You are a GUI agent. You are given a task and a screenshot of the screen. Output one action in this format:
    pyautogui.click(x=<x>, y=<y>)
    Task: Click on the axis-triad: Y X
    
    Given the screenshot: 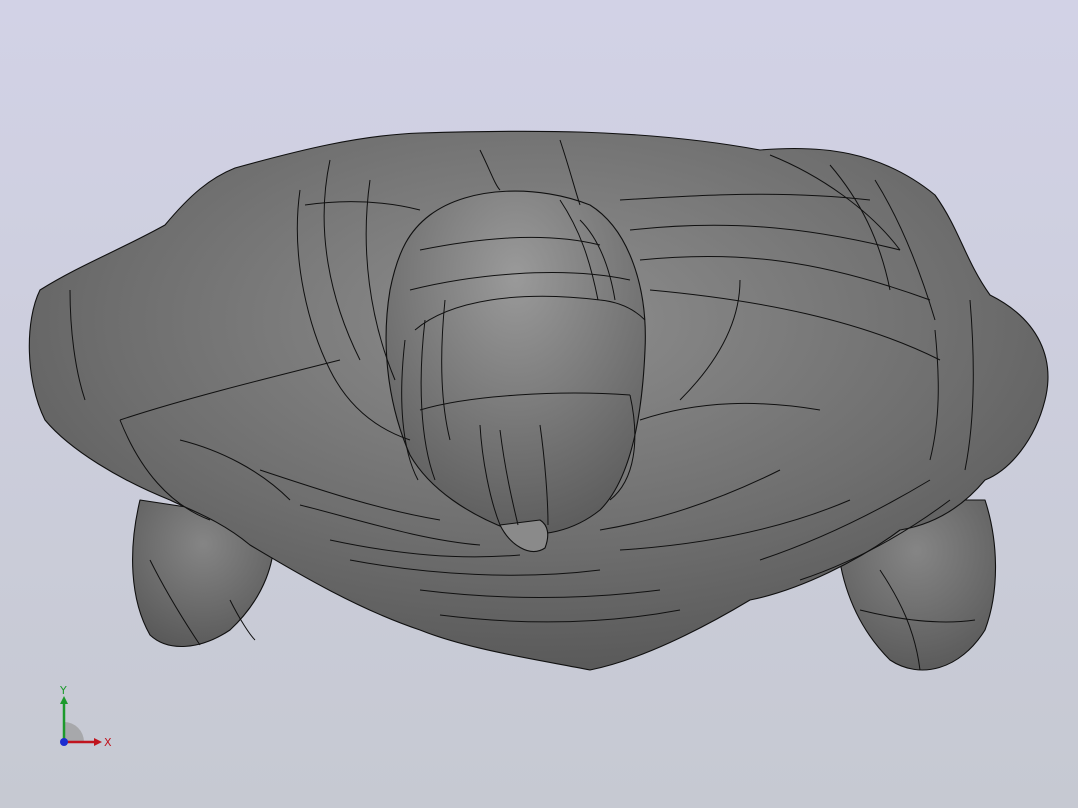 What is the action you would take?
    pyautogui.click(x=85, y=716)
    